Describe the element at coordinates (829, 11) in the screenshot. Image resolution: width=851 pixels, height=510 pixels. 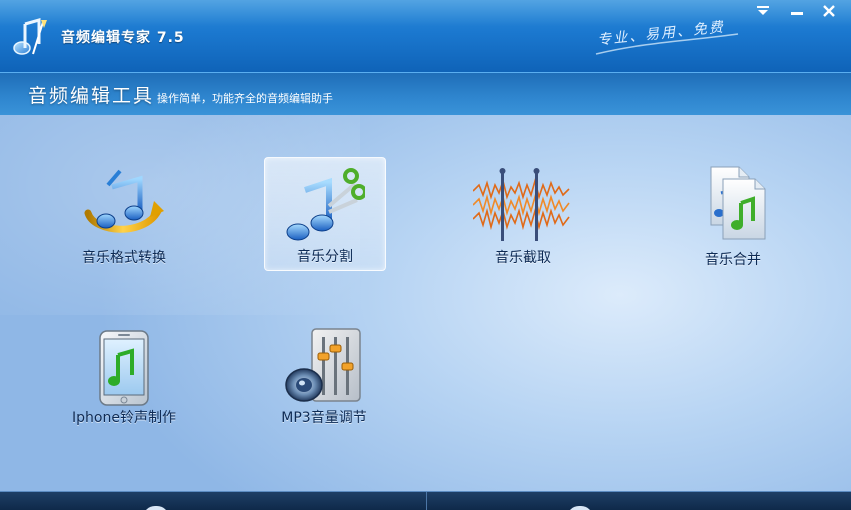
I see `close-icon` at that location.